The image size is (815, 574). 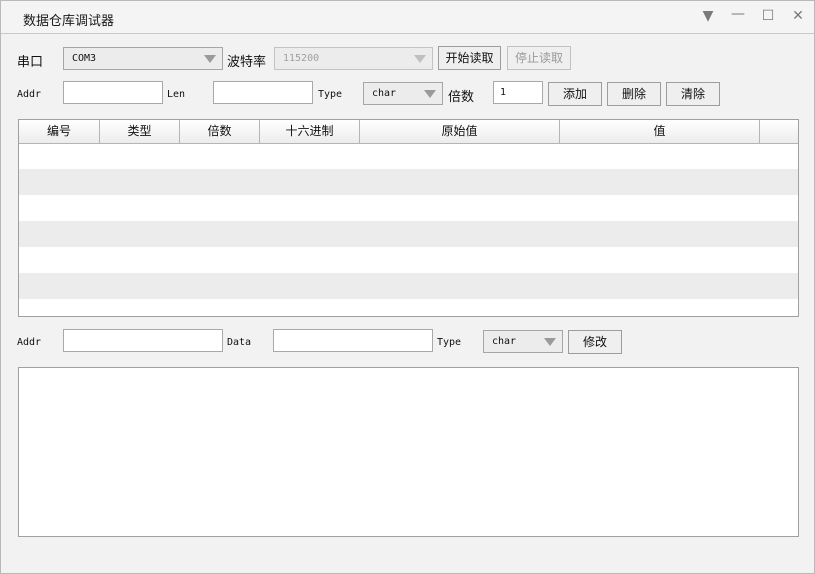 What do you see at coordinates (469, 58) in the screenshot?
I see `start-read-button: 开始读取` at bounding box center [469, 58].